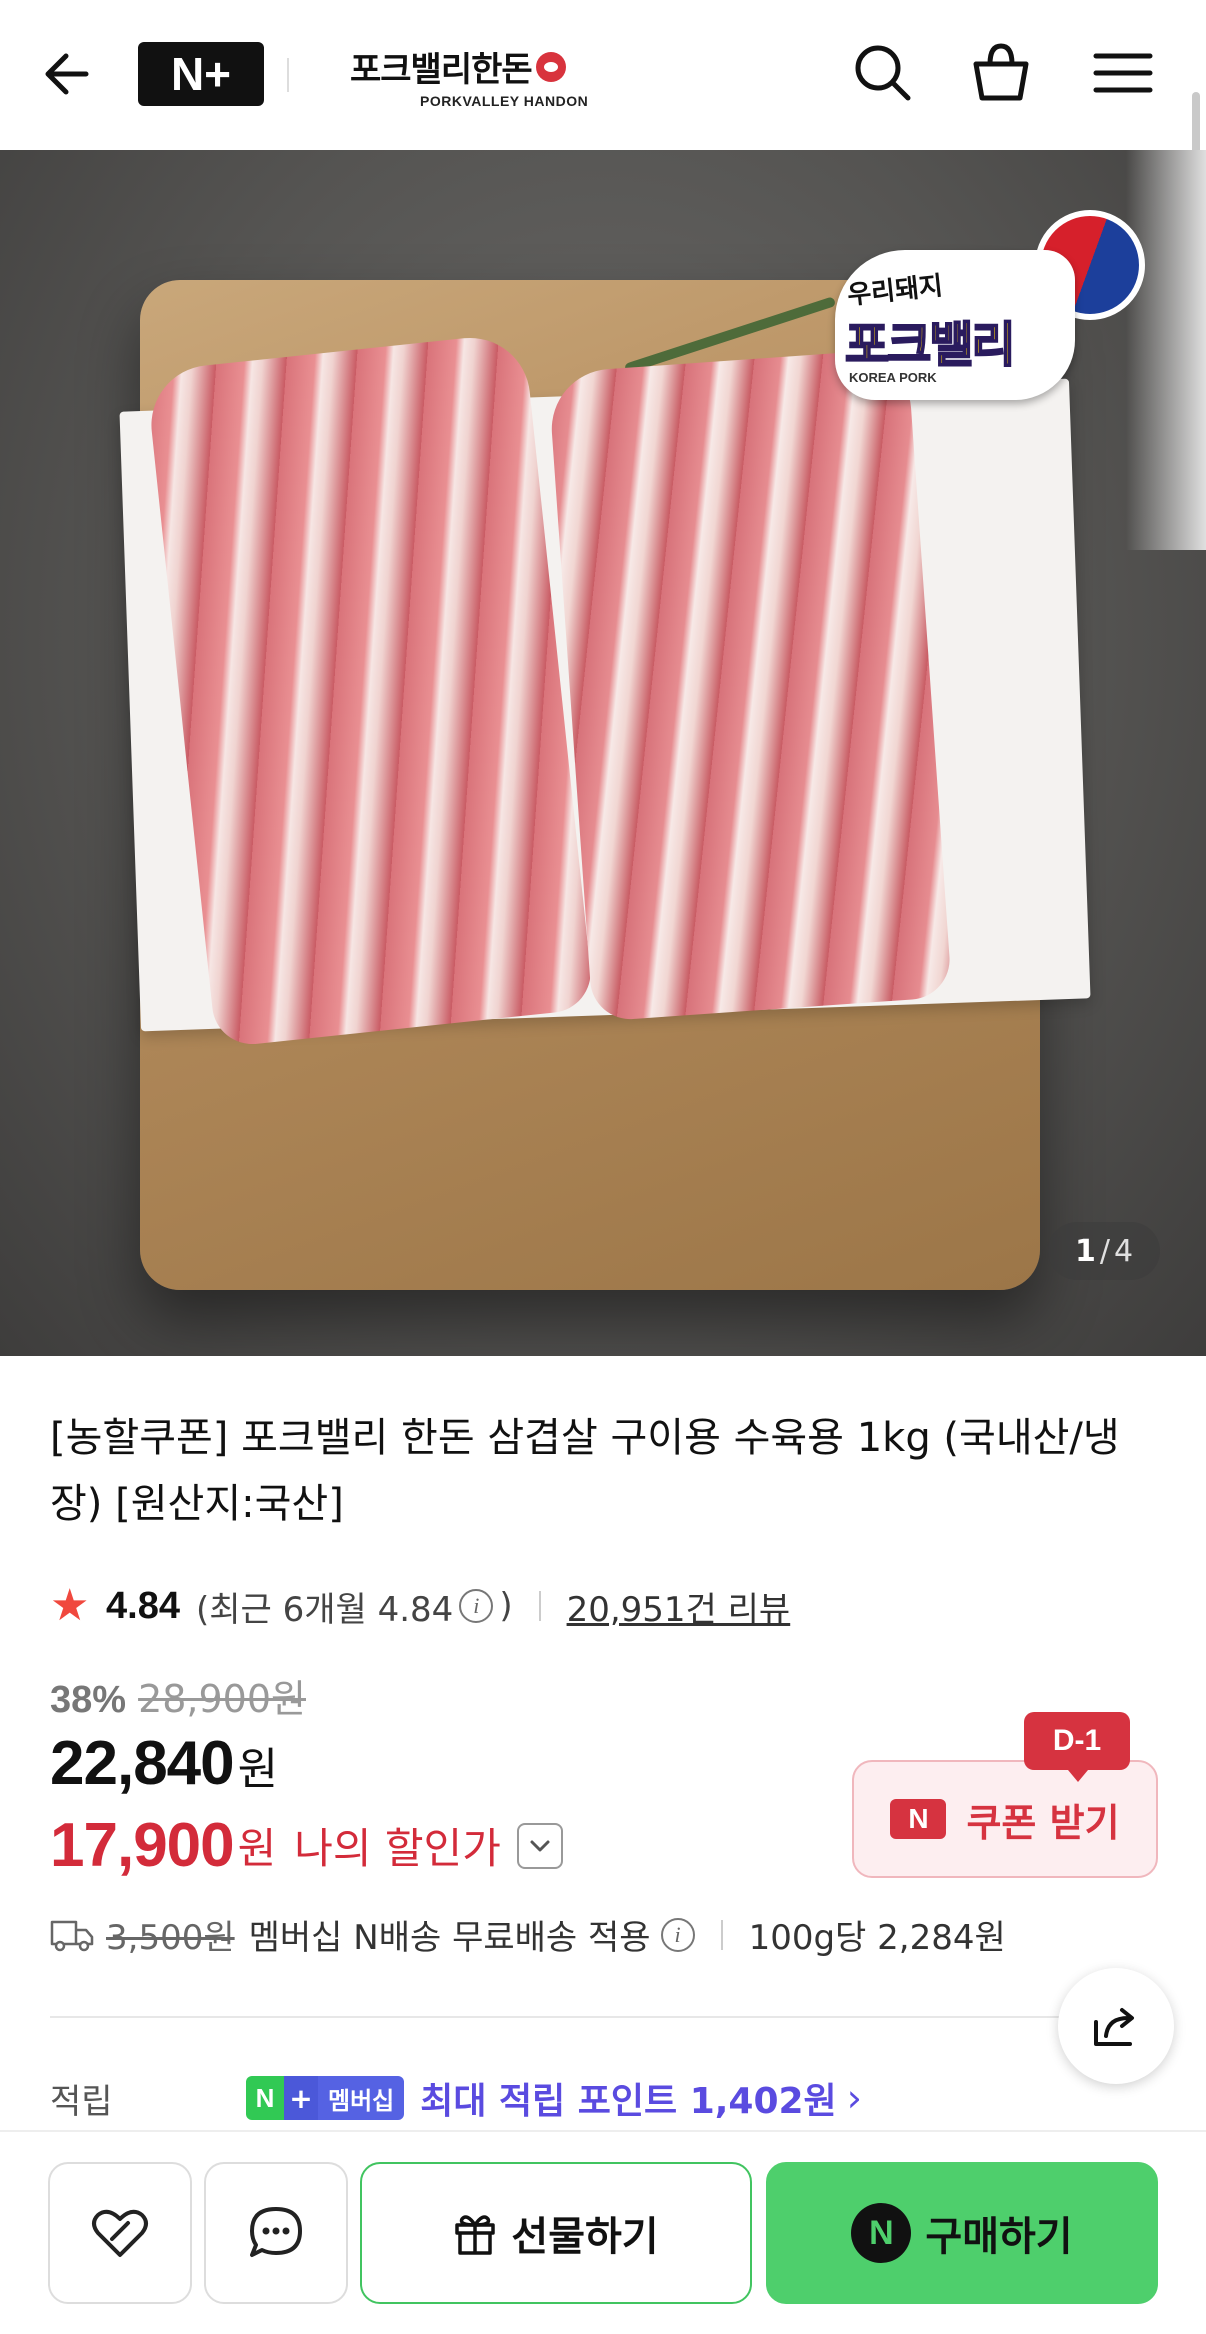 The height and width of the screenshot is (2334, 1206). I want to click on header-divider, so click(288, 75).